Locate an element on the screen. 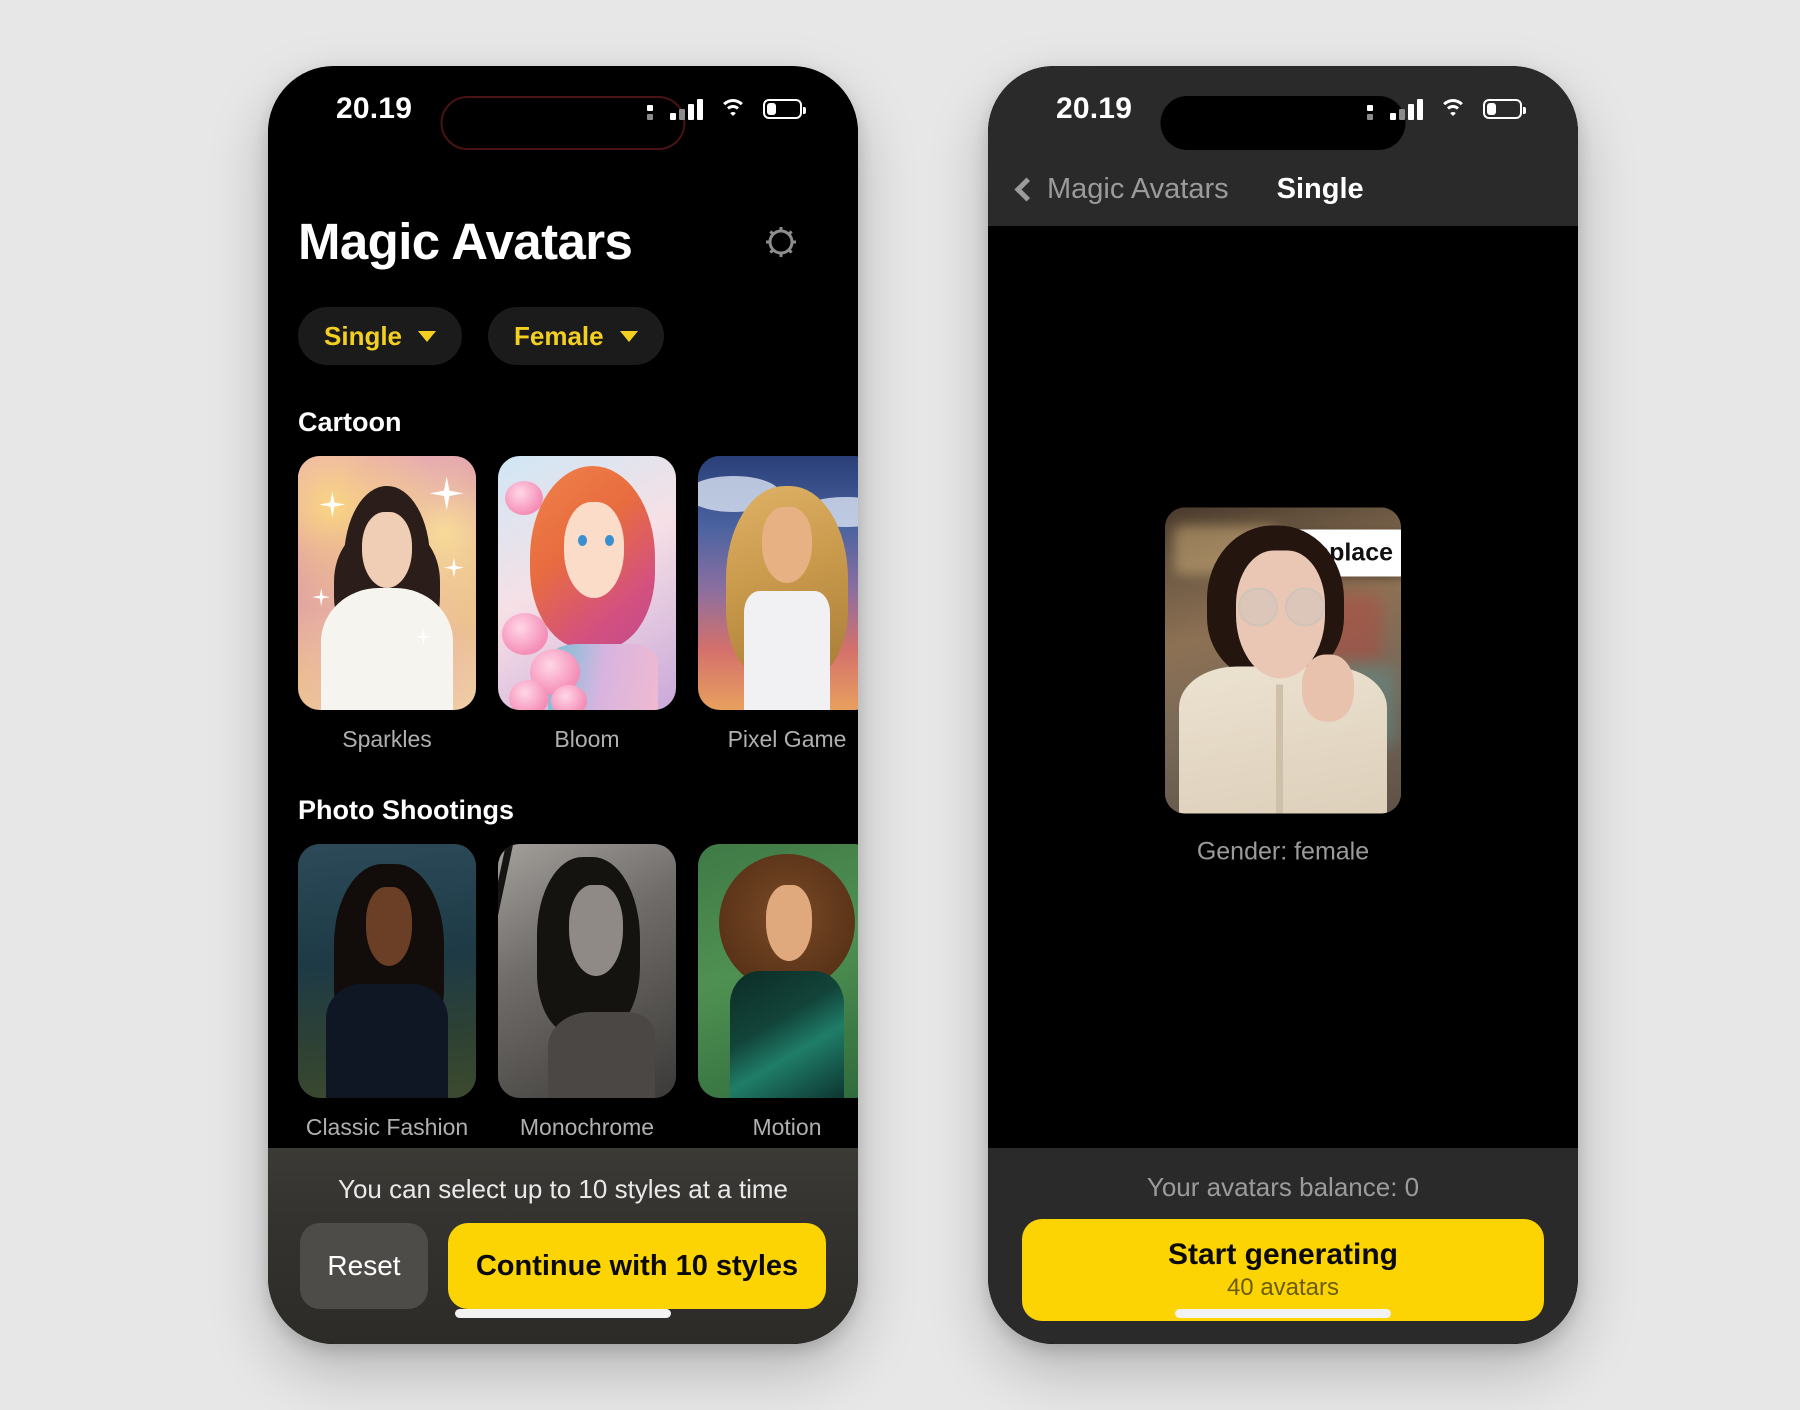 The height and width of the screenshot is (1410, 1800). filter-chip-gender: Female is located at coordinates (576, 336).